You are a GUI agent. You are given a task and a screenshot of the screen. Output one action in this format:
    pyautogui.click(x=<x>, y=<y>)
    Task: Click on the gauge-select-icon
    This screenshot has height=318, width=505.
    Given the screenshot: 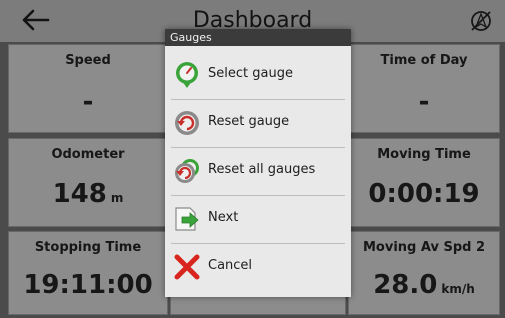 What is the action you would take?
    pyautogui.click(x=187, y=75)
    